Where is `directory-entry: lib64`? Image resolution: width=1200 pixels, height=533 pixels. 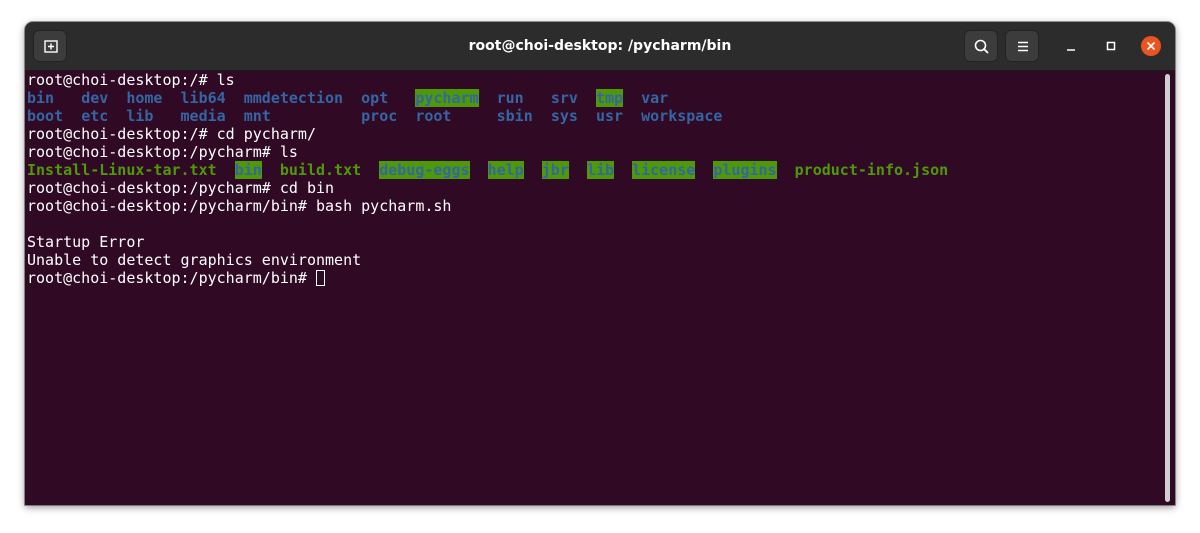 directory-entry: lib64 is located at coordinates (203, 98).